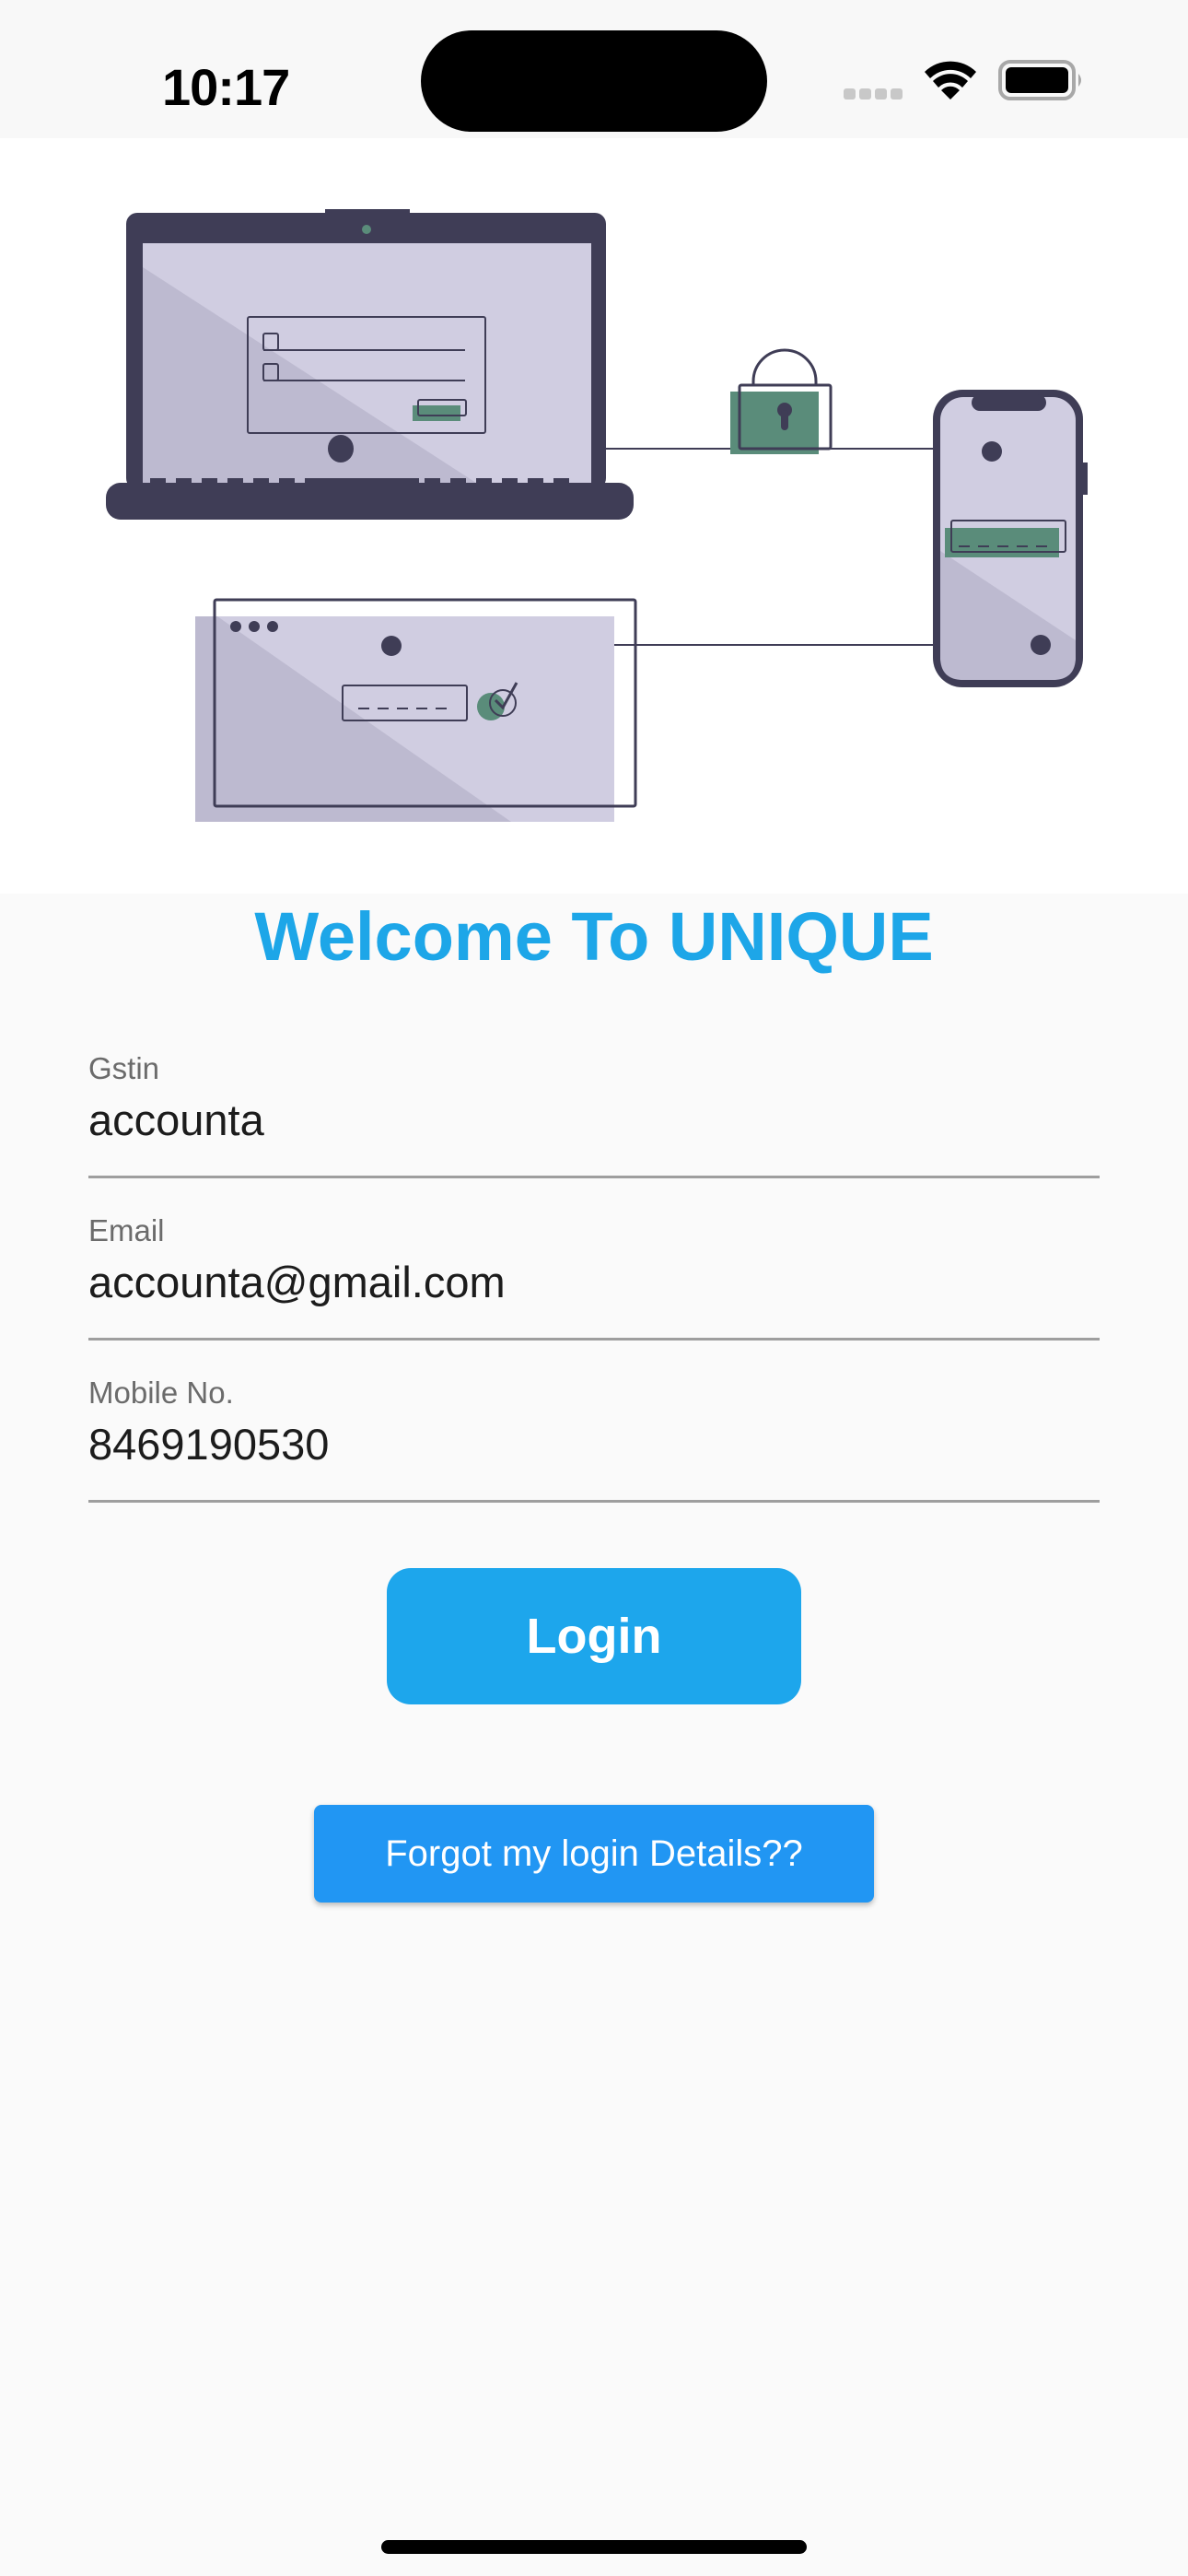 The height and width of the screenshot is (2576, 1188). I want to click on mobile-input, so click(594, 1444).